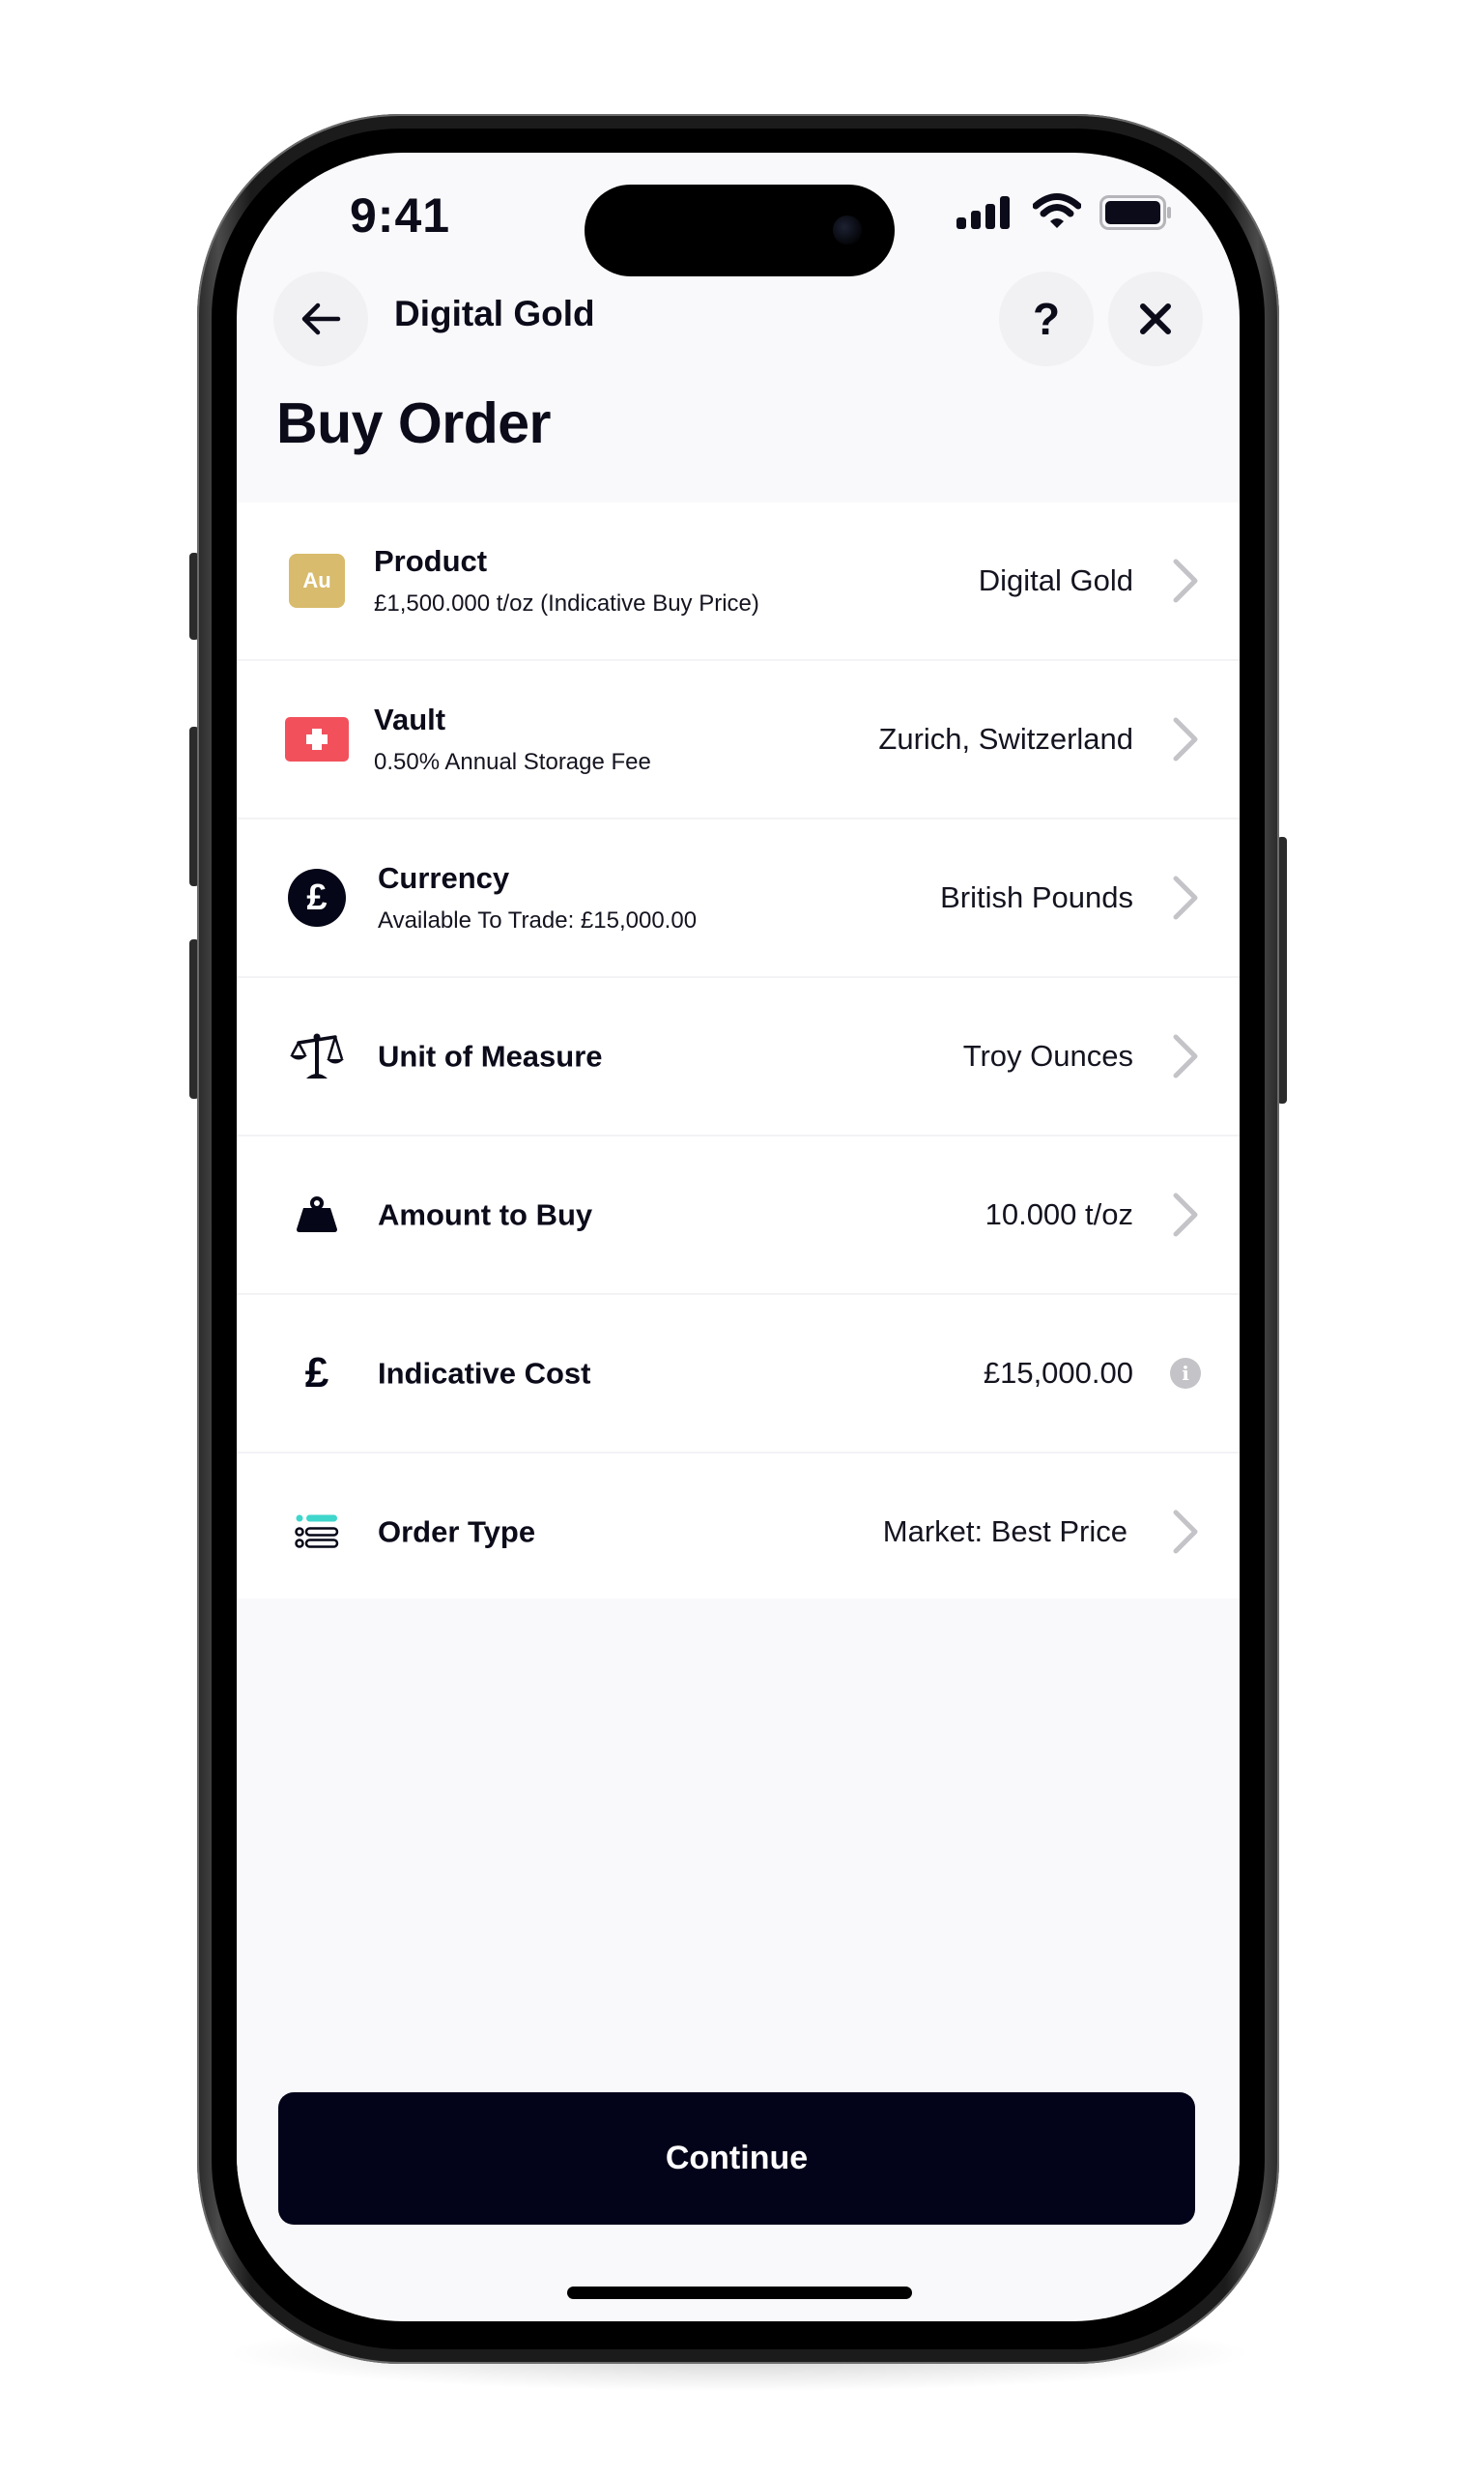  I want to click on close-button, so click(1155, 319).